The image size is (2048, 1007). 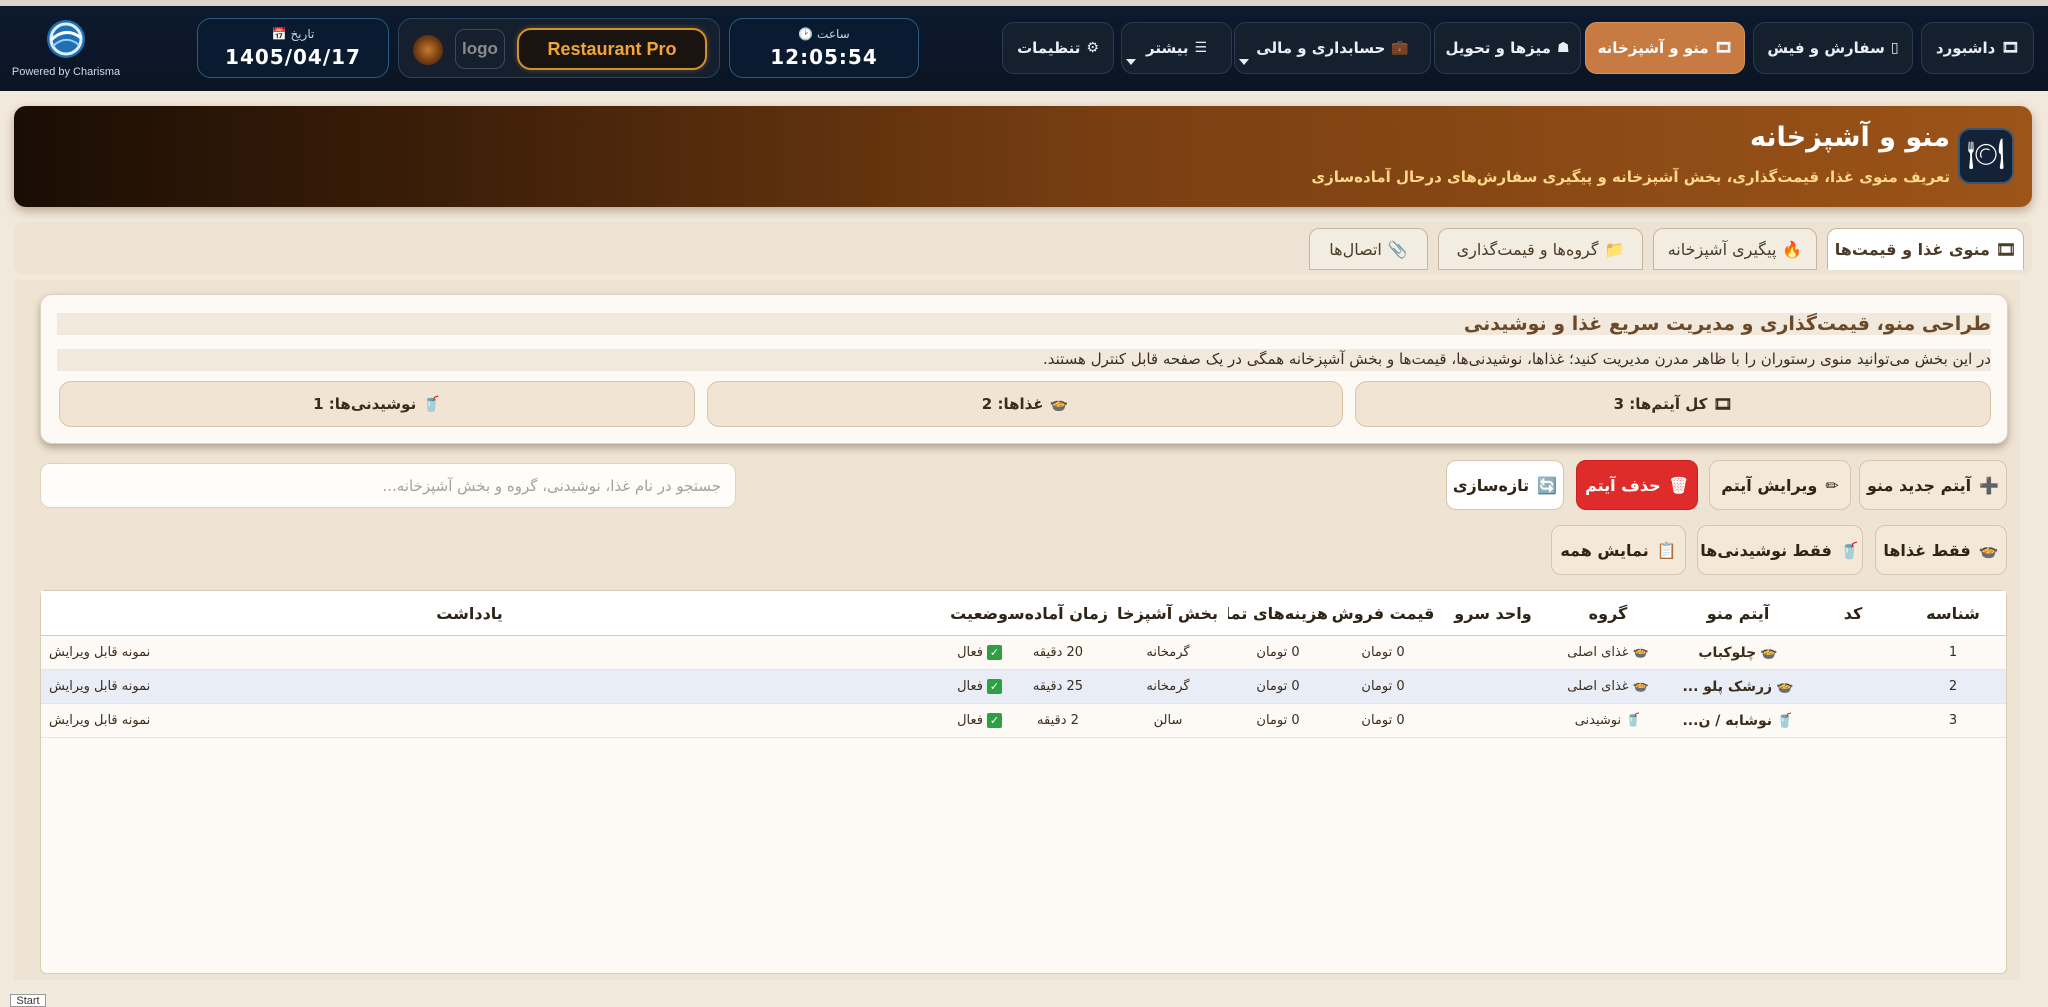 I want to click on new-menu-item-button: ➕ آیتم جدید منو, so click(x=1933, y=485).